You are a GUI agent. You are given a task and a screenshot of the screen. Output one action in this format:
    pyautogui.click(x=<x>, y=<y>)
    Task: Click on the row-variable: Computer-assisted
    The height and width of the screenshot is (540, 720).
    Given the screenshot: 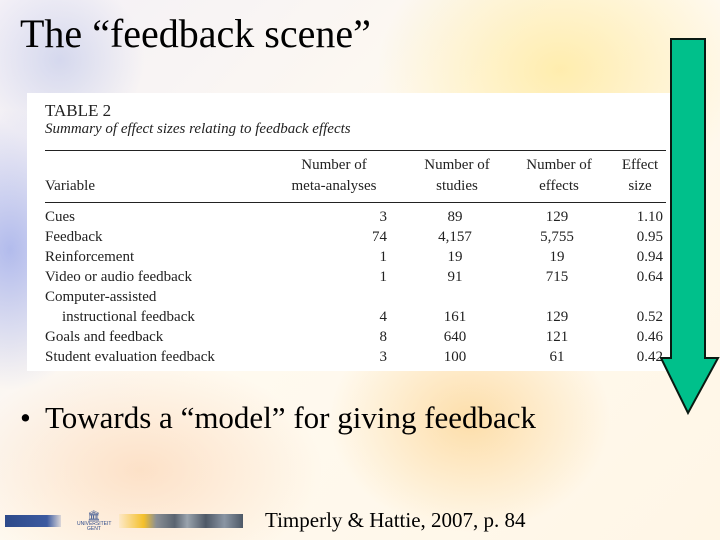 What is the action you would take?
    pyautogui.click(x=101, y=297)
    